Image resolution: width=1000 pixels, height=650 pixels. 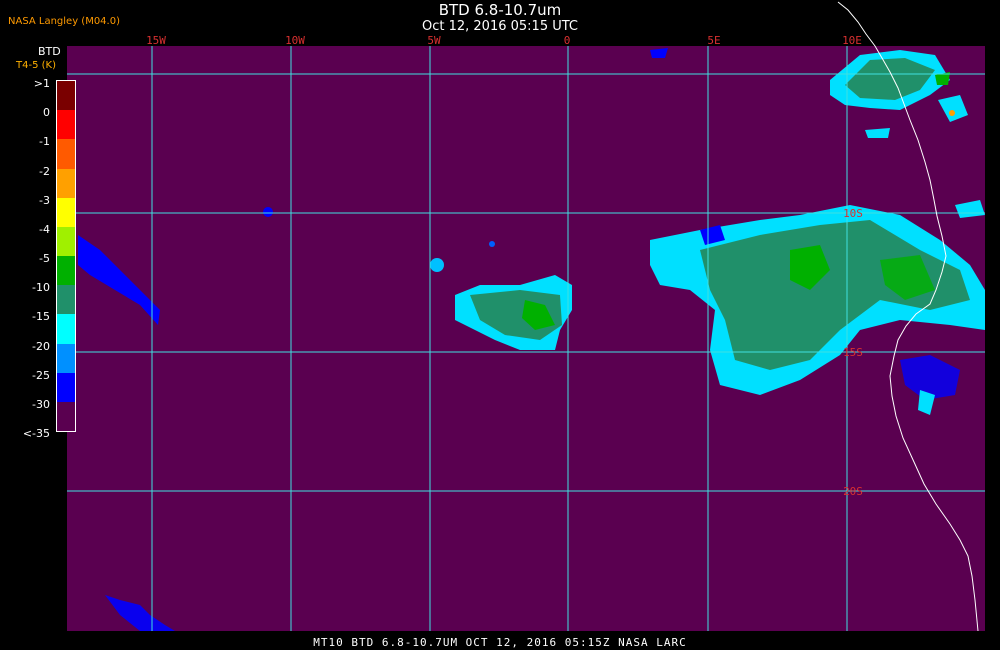 I want to click on legend-label: >1, so click(x=41, y=83).